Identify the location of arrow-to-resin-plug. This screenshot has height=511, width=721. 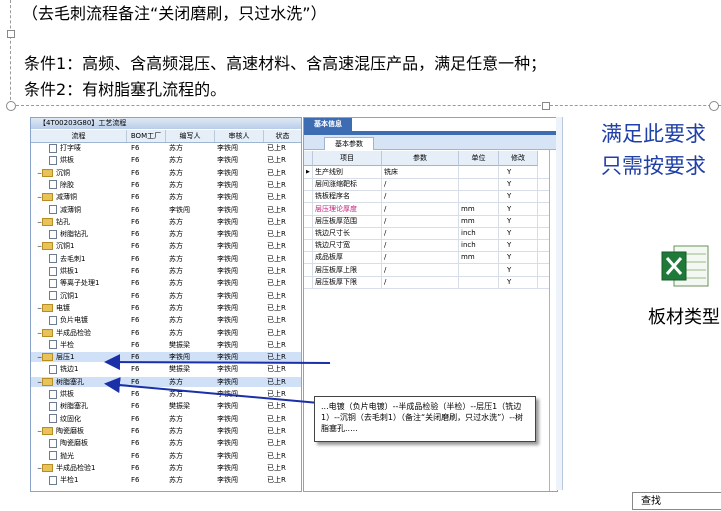
(217, 391).